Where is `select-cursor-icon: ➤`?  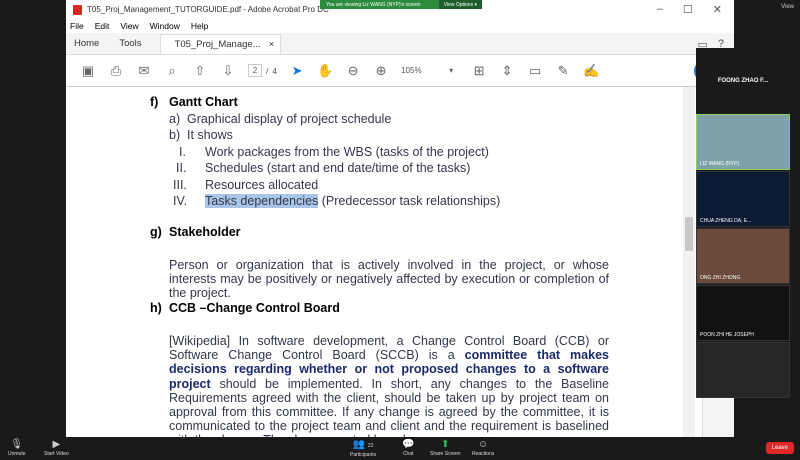
select-cursor-icon: ➤ is located at coordinates (297, 71).